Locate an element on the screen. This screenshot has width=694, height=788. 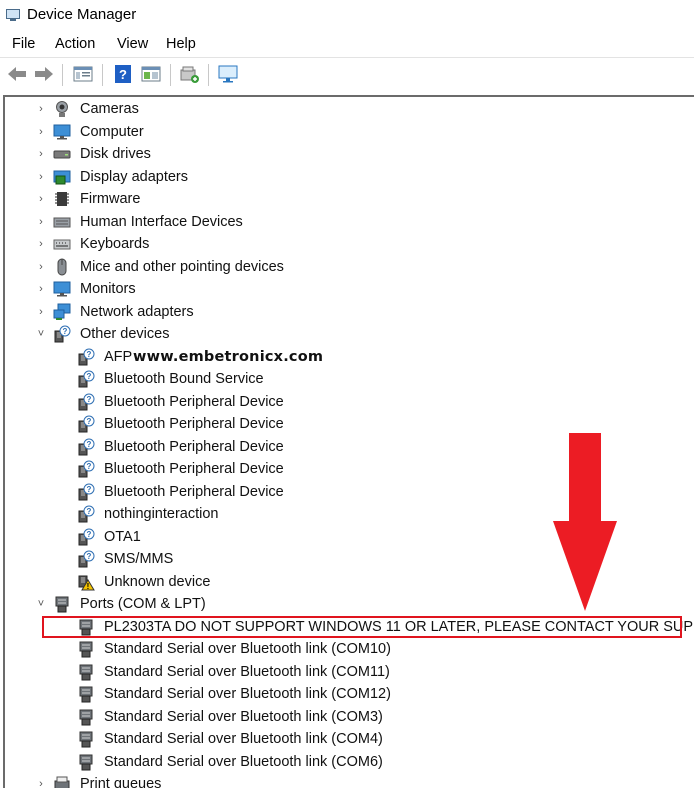
tree-item-label: Network adapters is located at coordinates (137, 311).